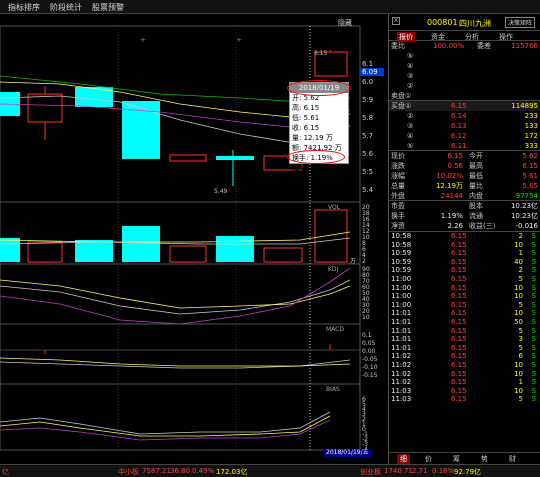  Describe the element at coordinates (410, 136) in the screenshot. I see `buy-level: ④` at that location.